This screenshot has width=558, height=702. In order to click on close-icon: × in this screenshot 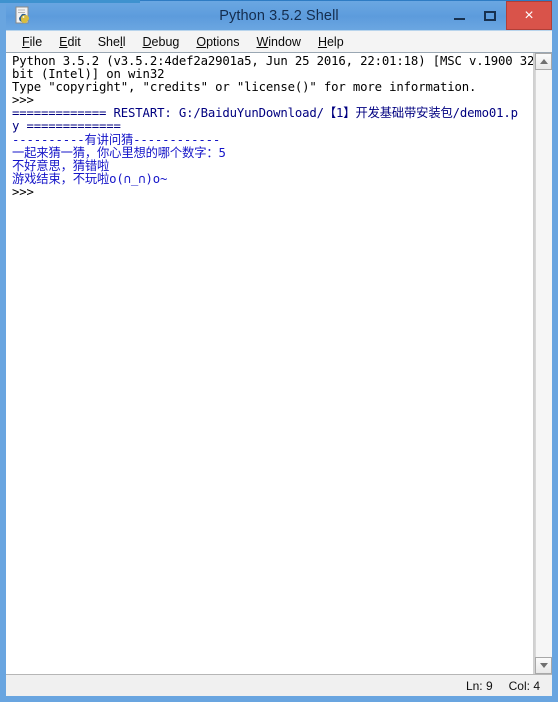, I will do `click(529, 15)`.